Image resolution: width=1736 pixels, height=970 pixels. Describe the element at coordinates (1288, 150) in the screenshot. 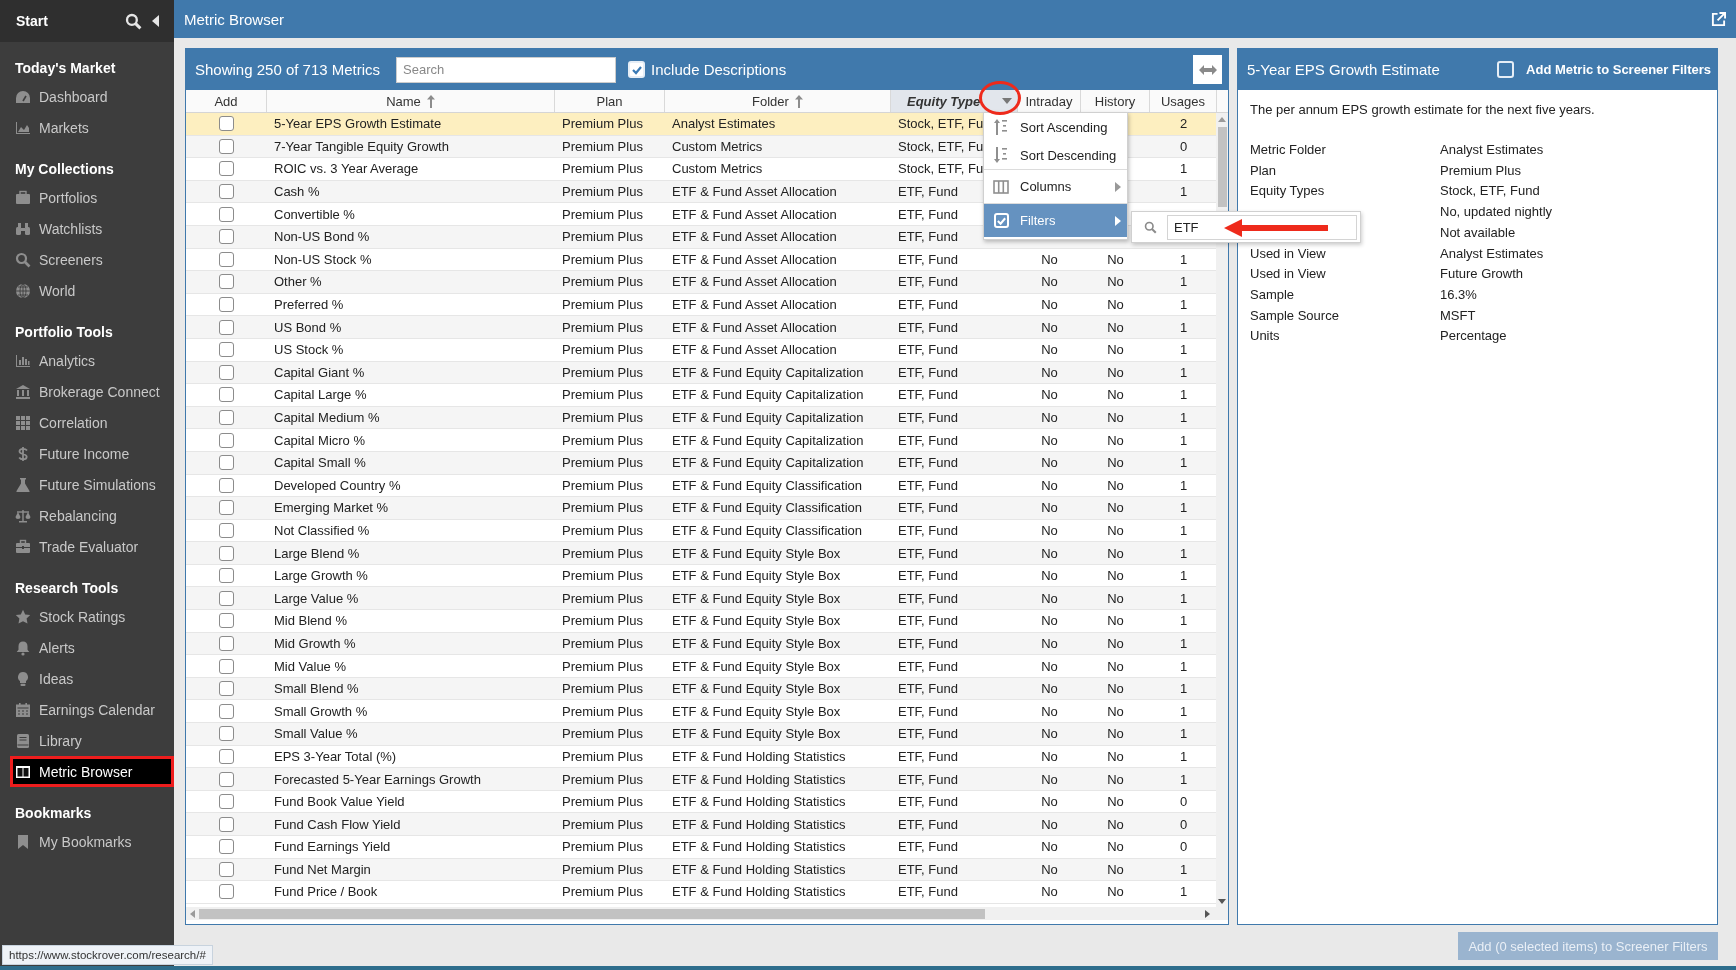

I see `field-label: Metric Folder` at that location.